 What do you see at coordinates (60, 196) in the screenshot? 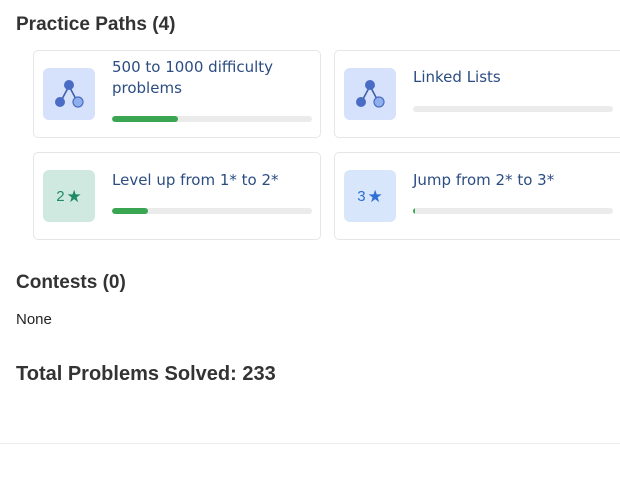
I see `star-level-number: 2` at bounding box center [60, 196].